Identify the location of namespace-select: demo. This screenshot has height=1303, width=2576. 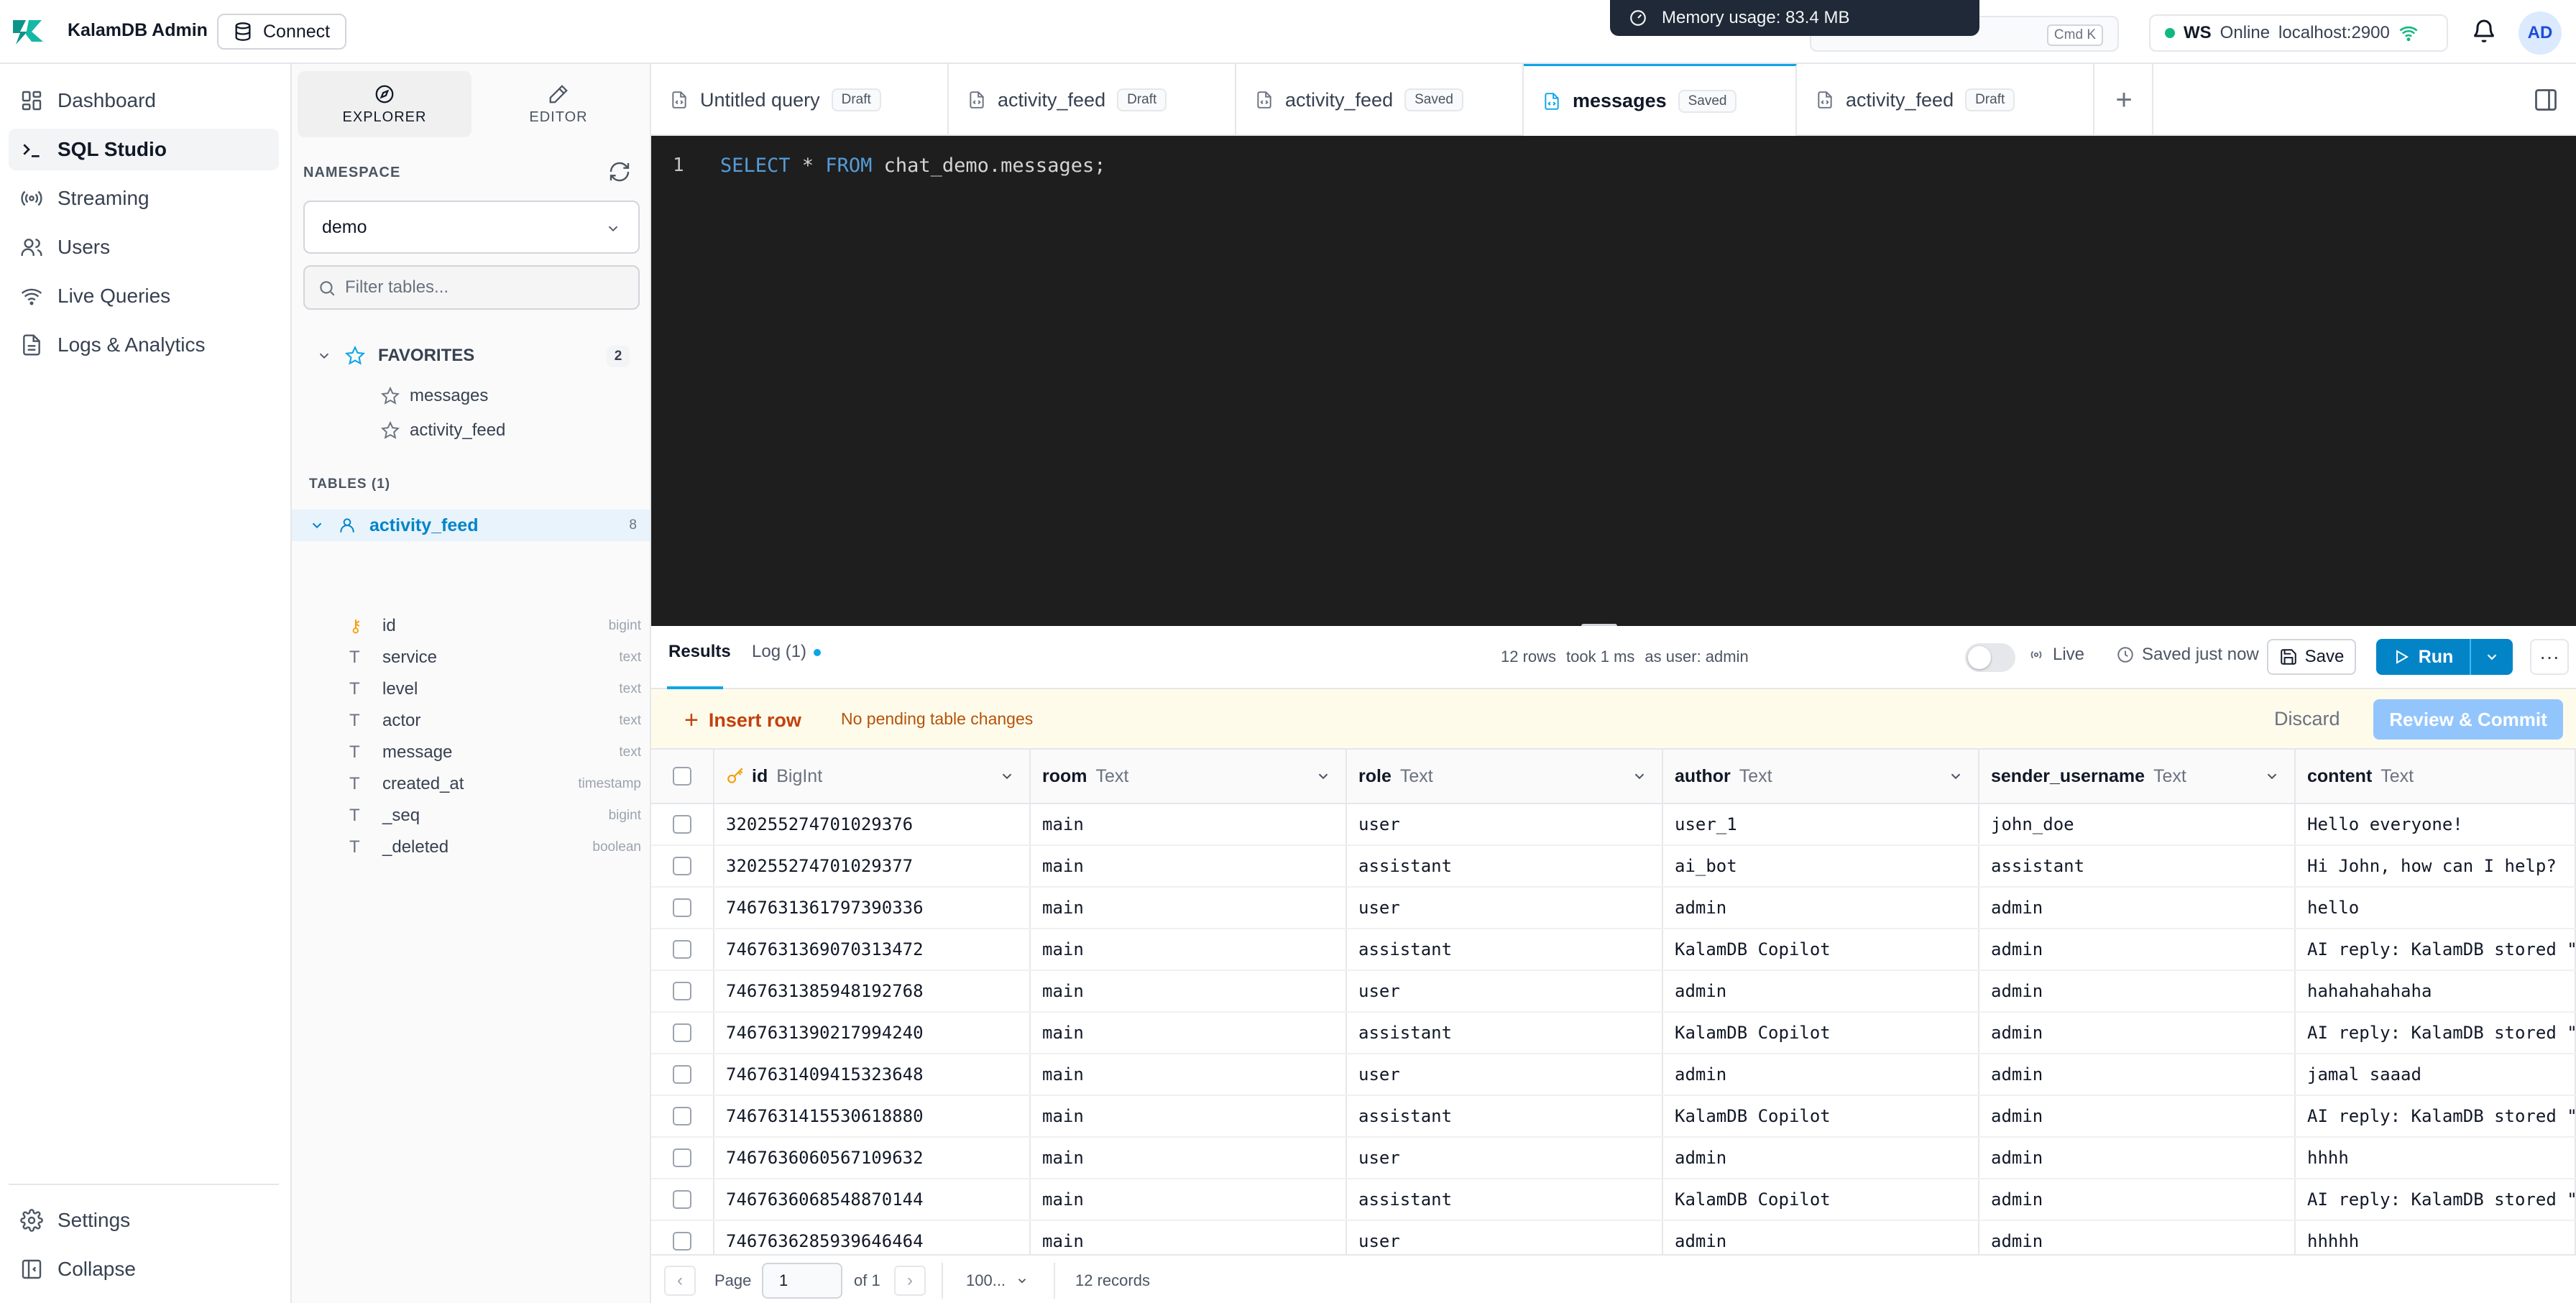
(471, 227).